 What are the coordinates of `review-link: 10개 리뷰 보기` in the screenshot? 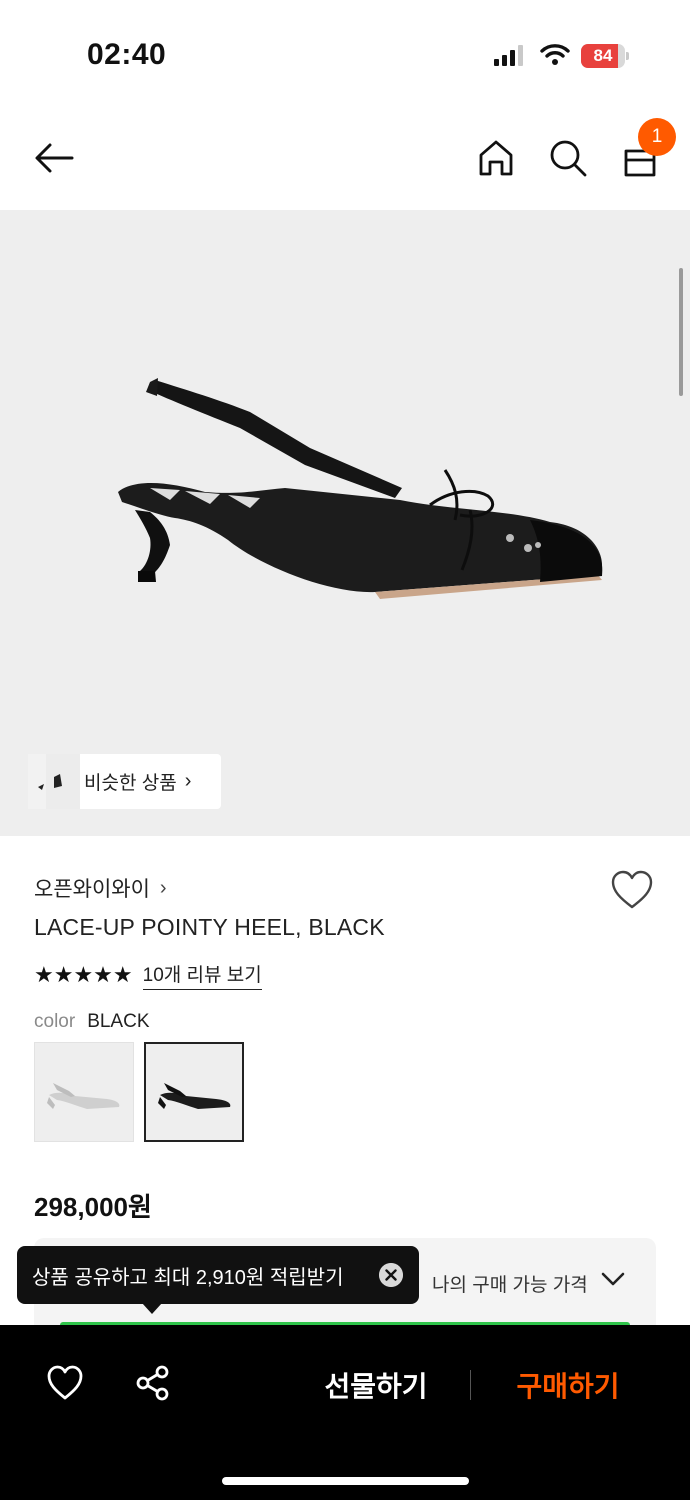 It's located at (202, 975).